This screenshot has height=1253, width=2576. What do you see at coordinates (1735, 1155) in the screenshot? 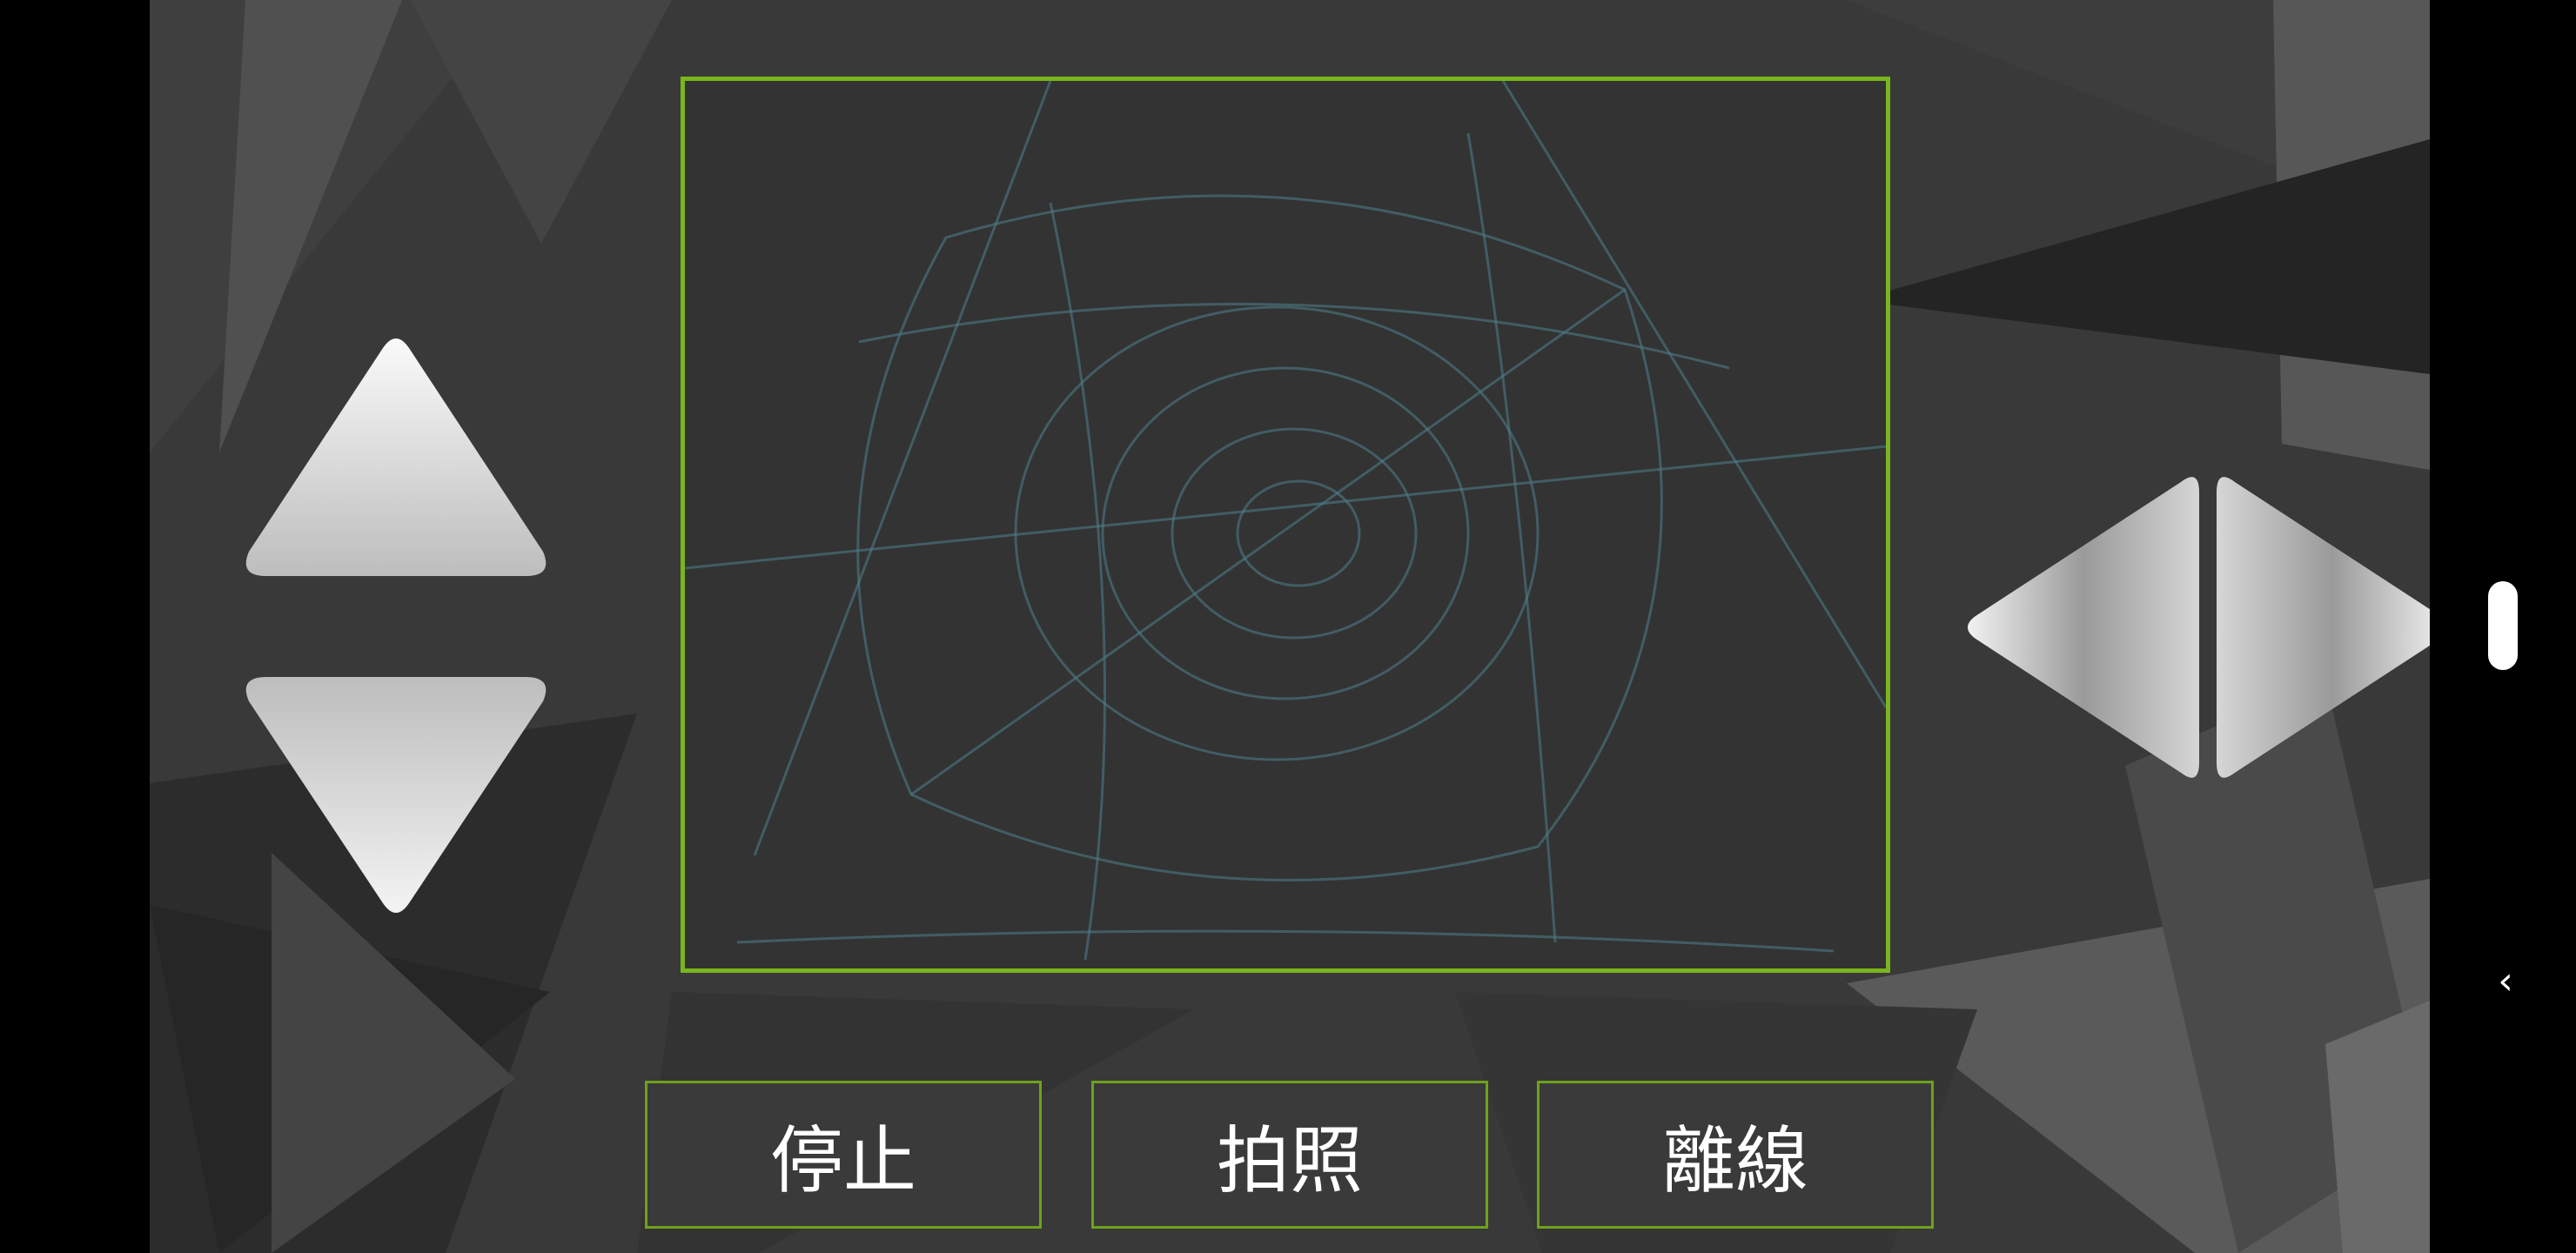
I see `disconnect-button: 離線` at bounding box center [1735, 1155].